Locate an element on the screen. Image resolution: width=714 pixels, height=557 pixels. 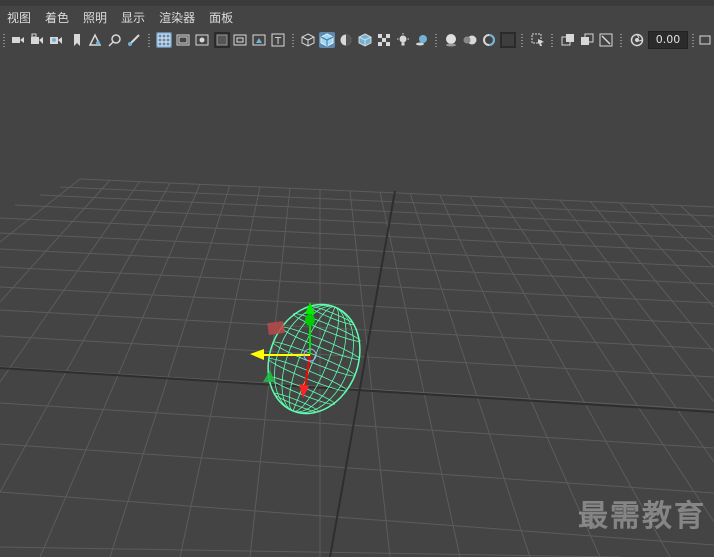
panel-toolbar: T is located at coordinates (357, 41).